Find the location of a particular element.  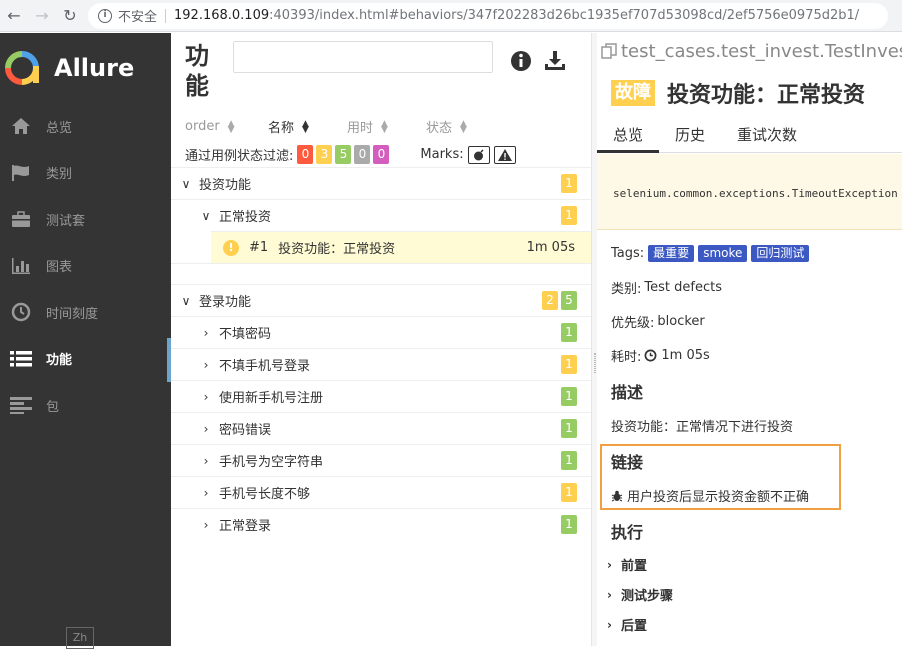

duration-value: 1m 05s is located at coordinates (685, 355).